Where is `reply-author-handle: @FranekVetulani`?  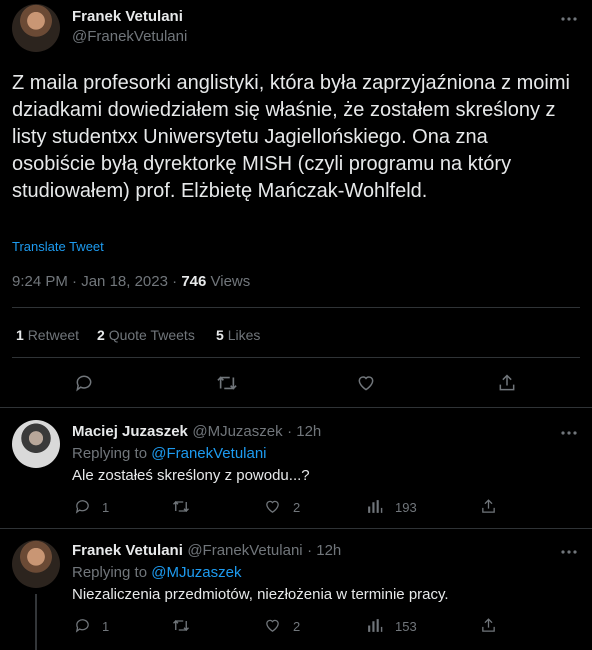 reply-author-handle: @FranekVetulani is located at coordinates (244, 550).